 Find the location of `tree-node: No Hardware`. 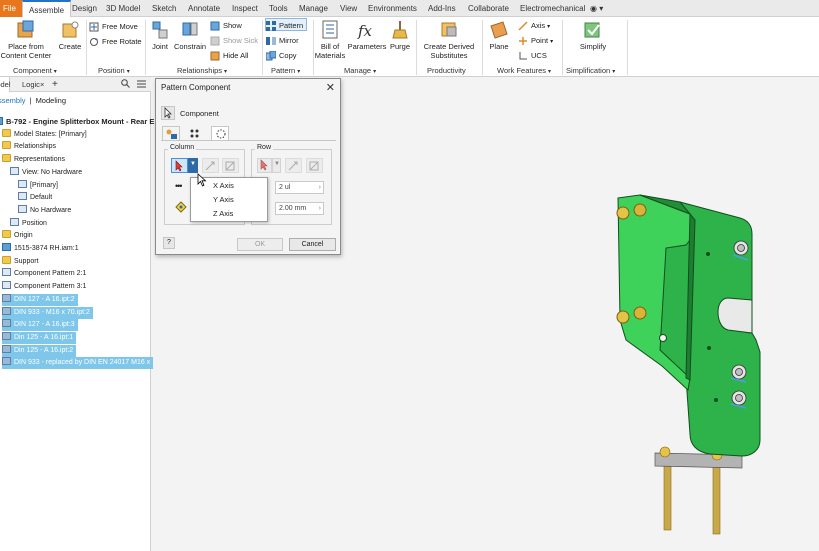

tree-node: No Hardware is located at coordinates (45, 210).